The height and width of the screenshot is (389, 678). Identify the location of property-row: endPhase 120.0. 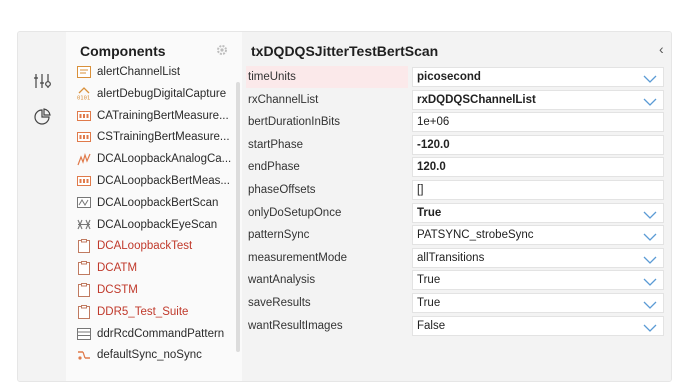
(456, 167).